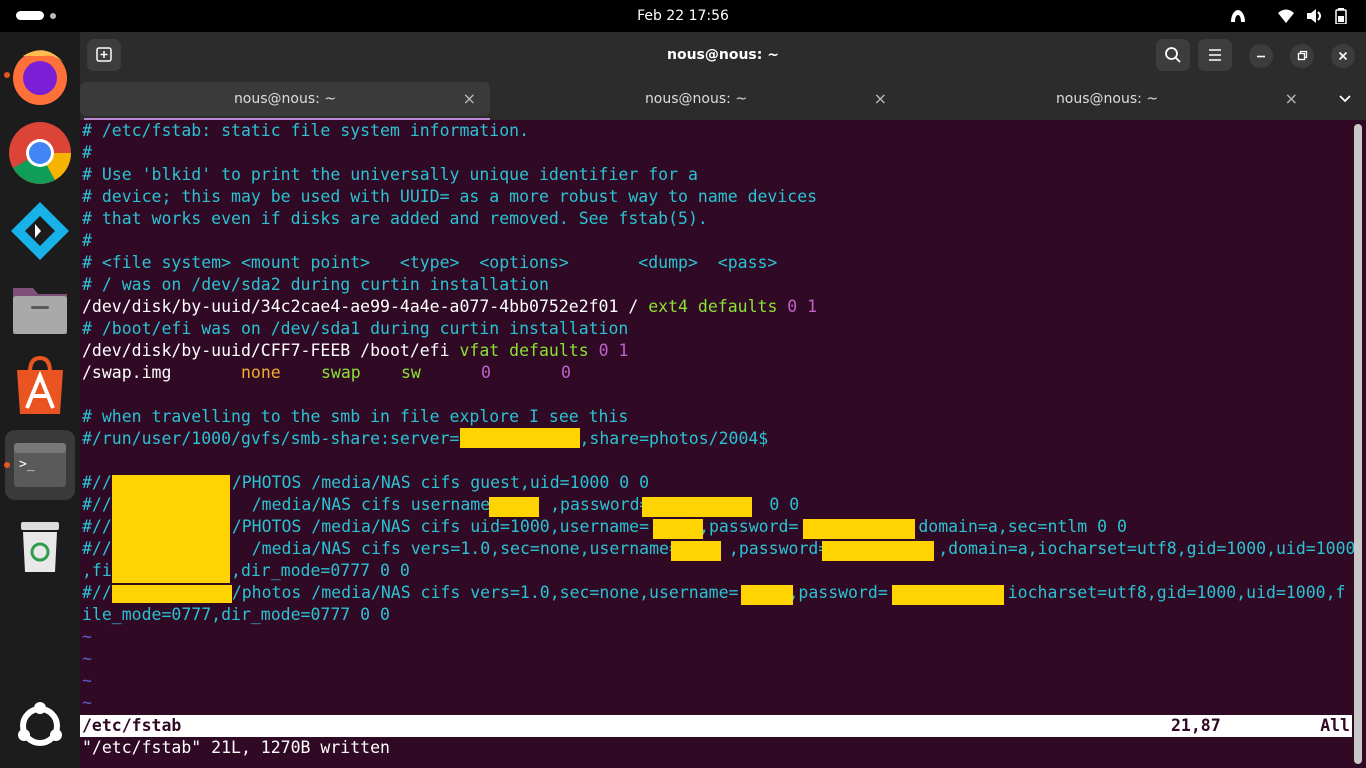 The width and height of the screenshot is (1366, 768). I want to click on dock-firefox, so click(39, 75).